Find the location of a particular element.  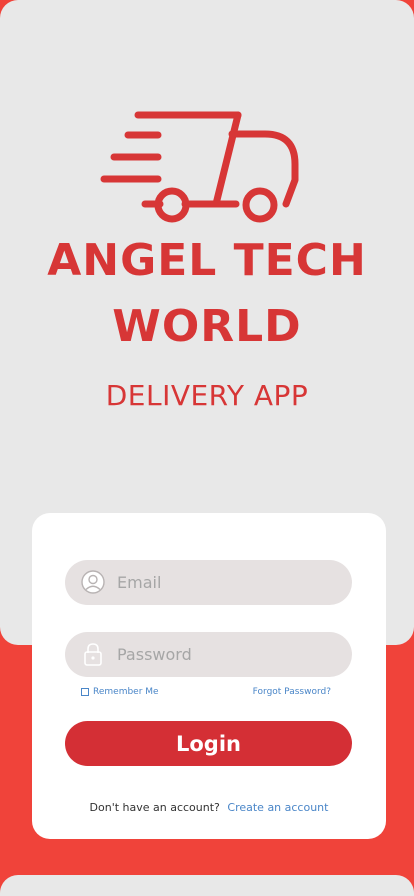

delivery-truck-icon is located at coordinates (199, 167).